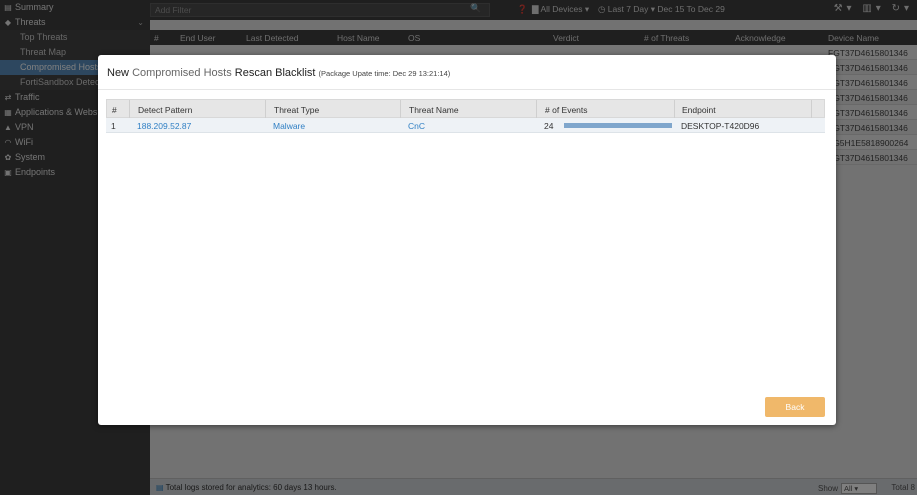  I want to click on detect-pattern-link: 188.209.52.87, so click(164, 126).